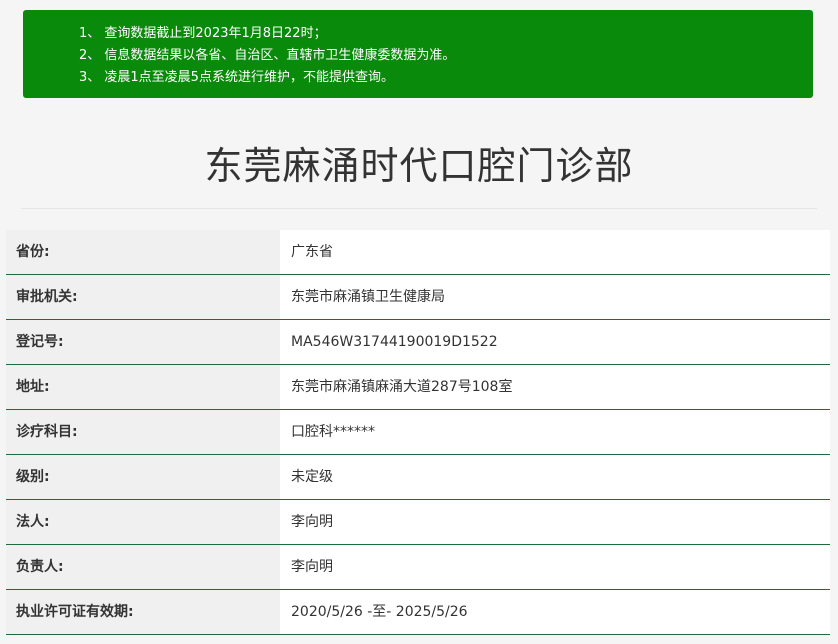  Describe the element at coordinates (555, 297) in the screenshot. I see `row-value: 东莞市麻涌镇卫生健康局` at that location.